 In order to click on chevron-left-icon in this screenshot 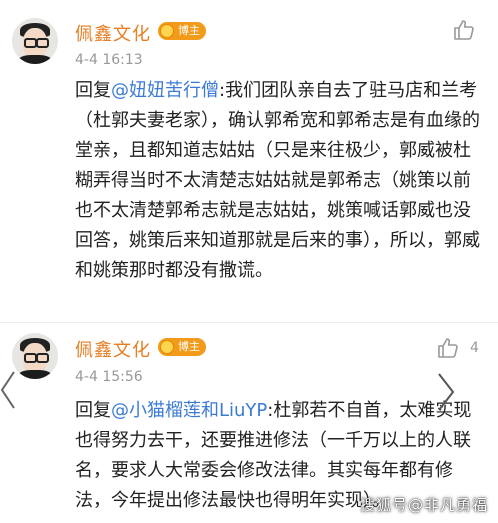, I will do `click(8, 390)`.